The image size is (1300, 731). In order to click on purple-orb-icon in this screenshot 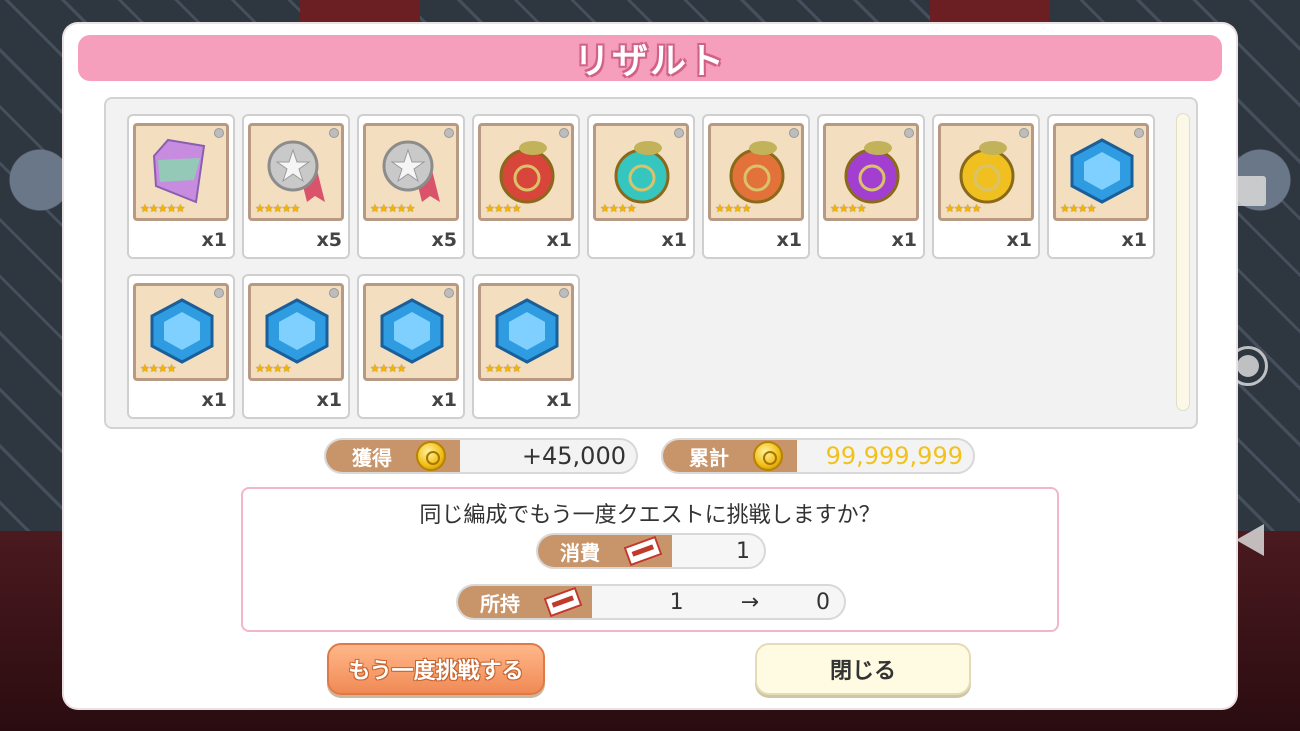, I will do `click(872, 172)`.